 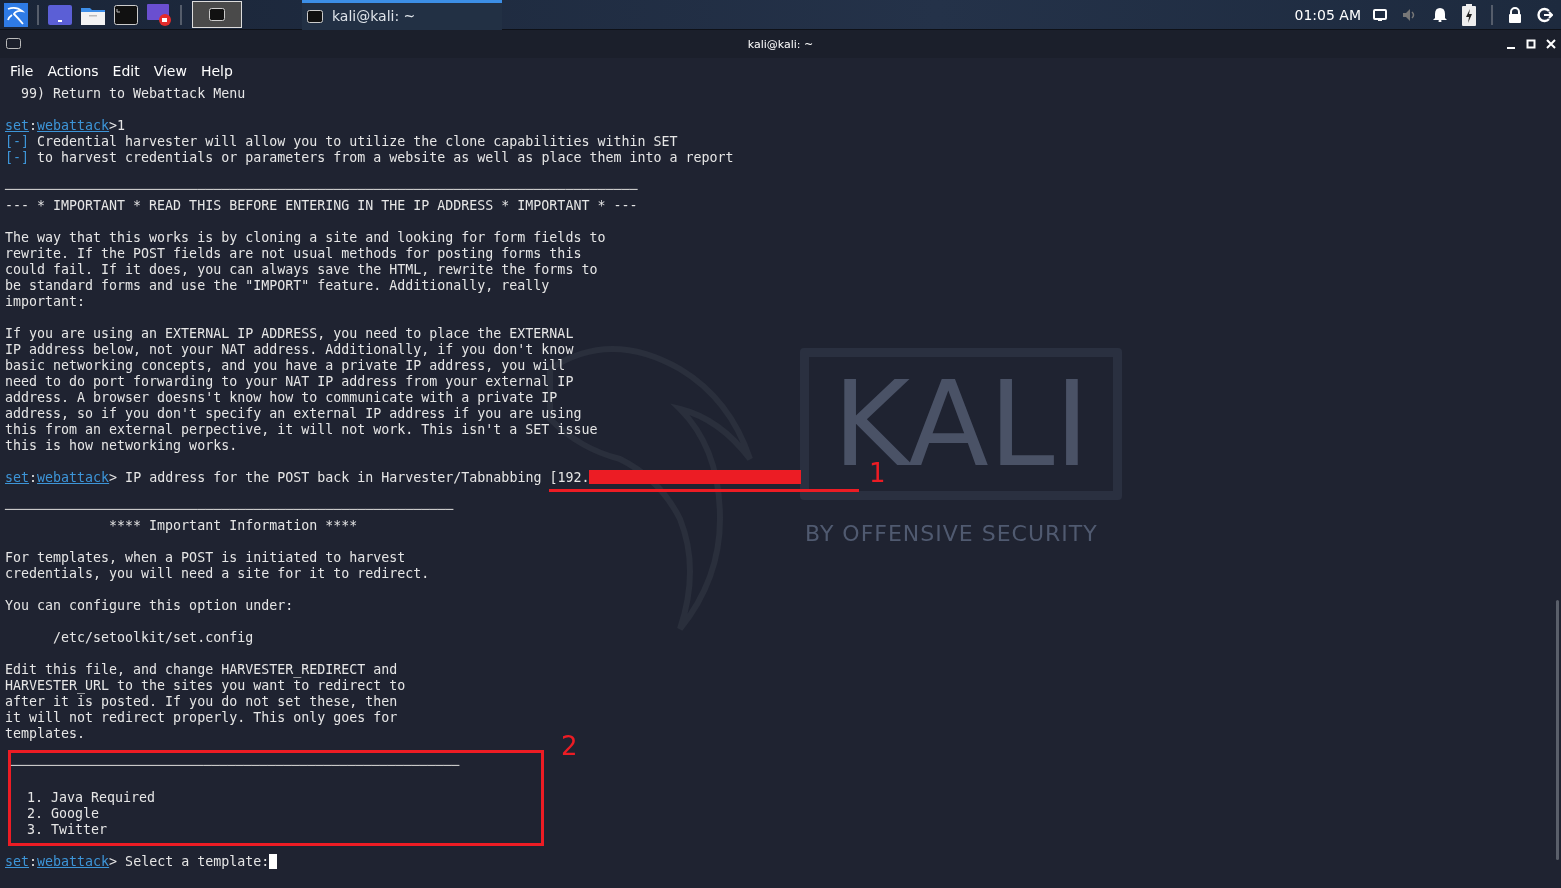 What do you see at coordinates (1380, 14) in the screenshot?
I see `display-icon` at bounding box center [1380, 14].